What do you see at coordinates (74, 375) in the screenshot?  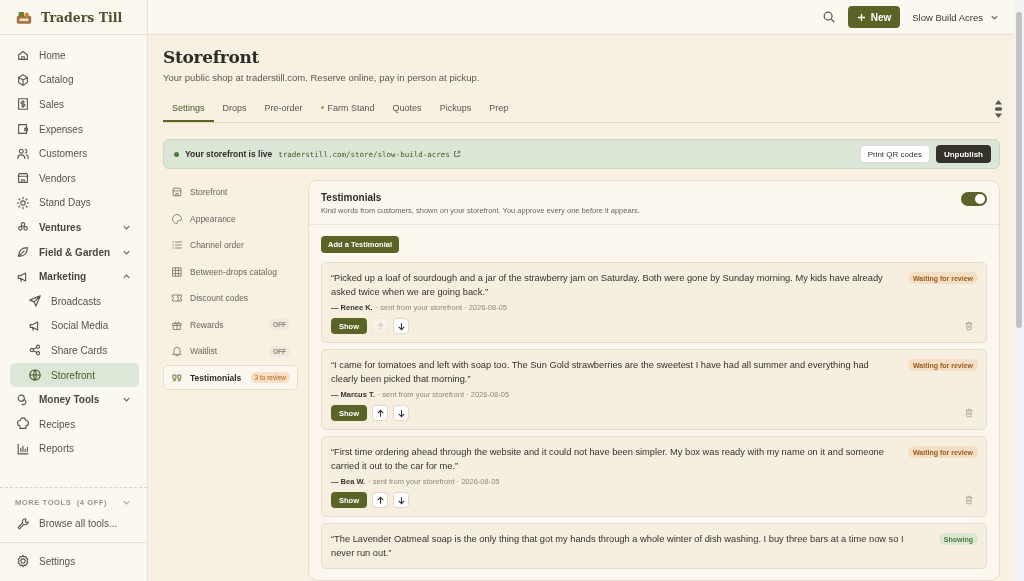 I see `nav-item: Storefront` at bounding box center [74, 375].